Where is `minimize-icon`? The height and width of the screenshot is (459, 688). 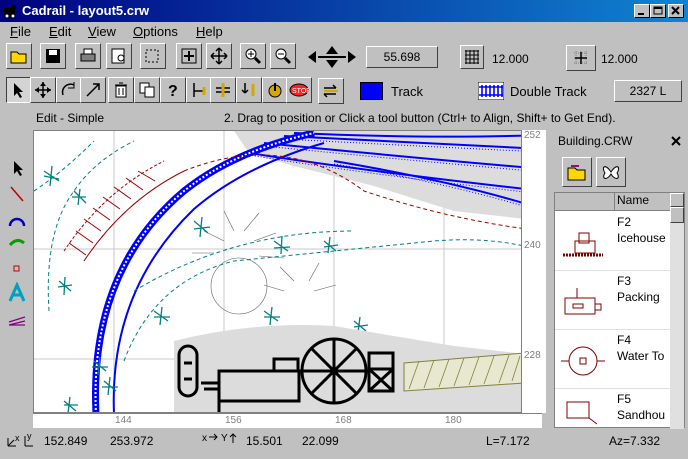
minimize-icon is located at coordinates (641, 14).